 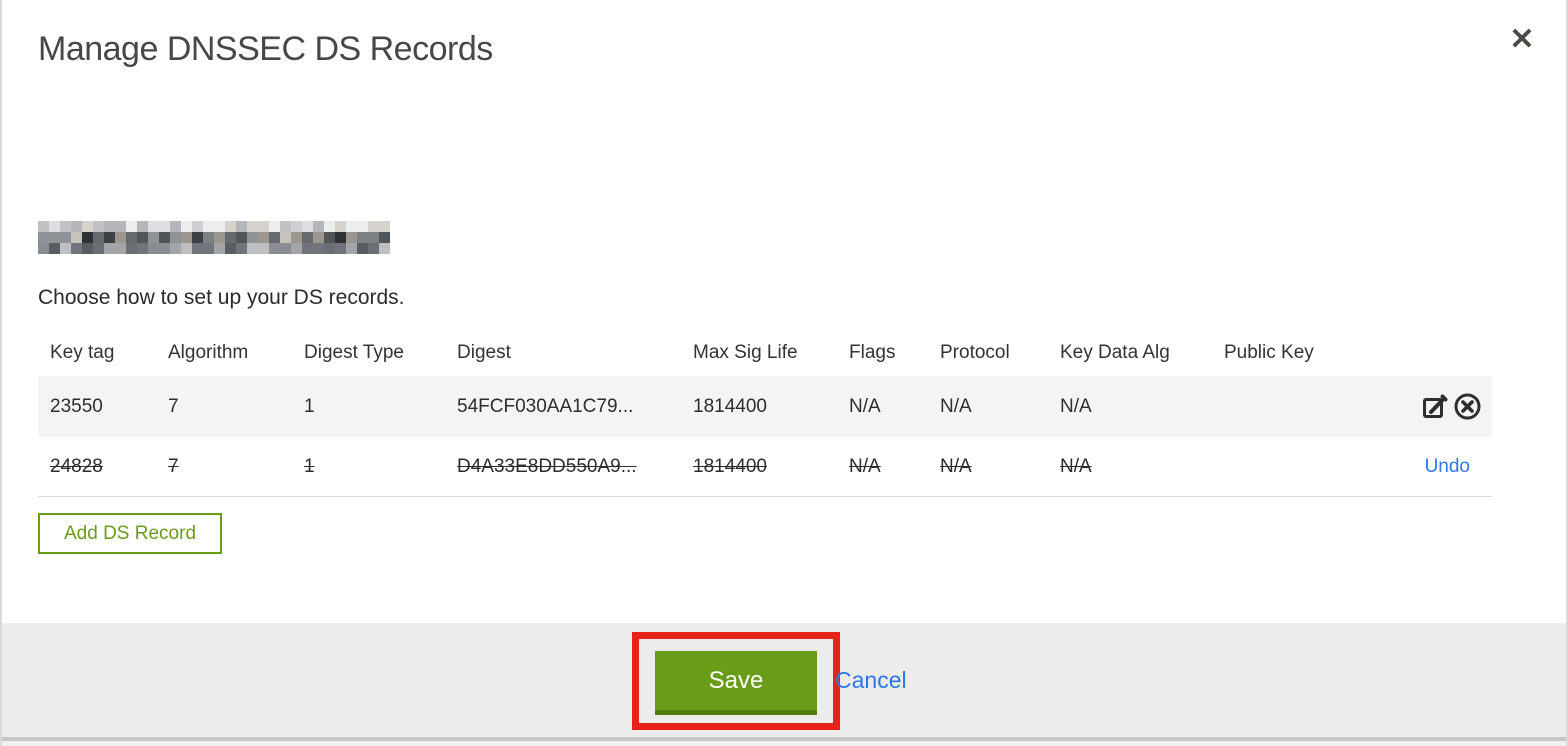 What do you see at coordinates (82, 352) in the screenshot?
I see `column-header-key-tag: Key tag` at bounding box center [82, 352].